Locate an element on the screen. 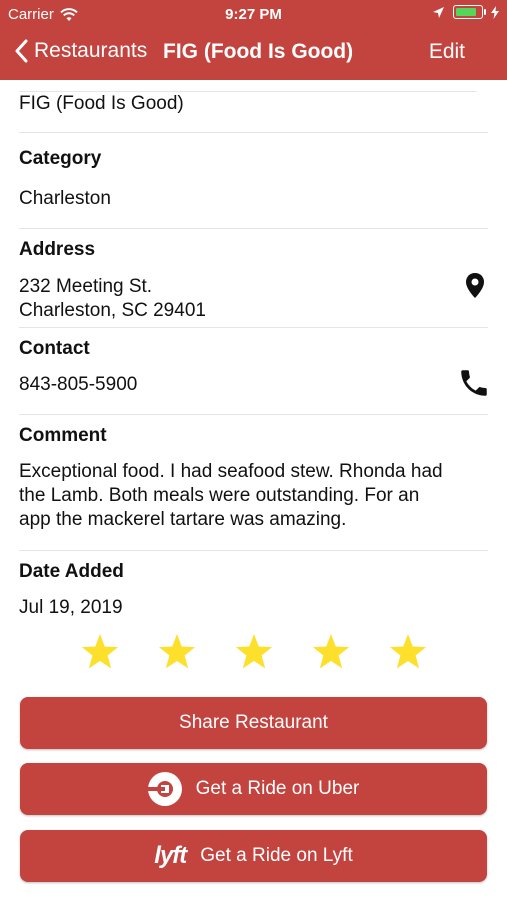  restaurant-name: FIG (Food Is Good) is located at coordinates (101, 103).